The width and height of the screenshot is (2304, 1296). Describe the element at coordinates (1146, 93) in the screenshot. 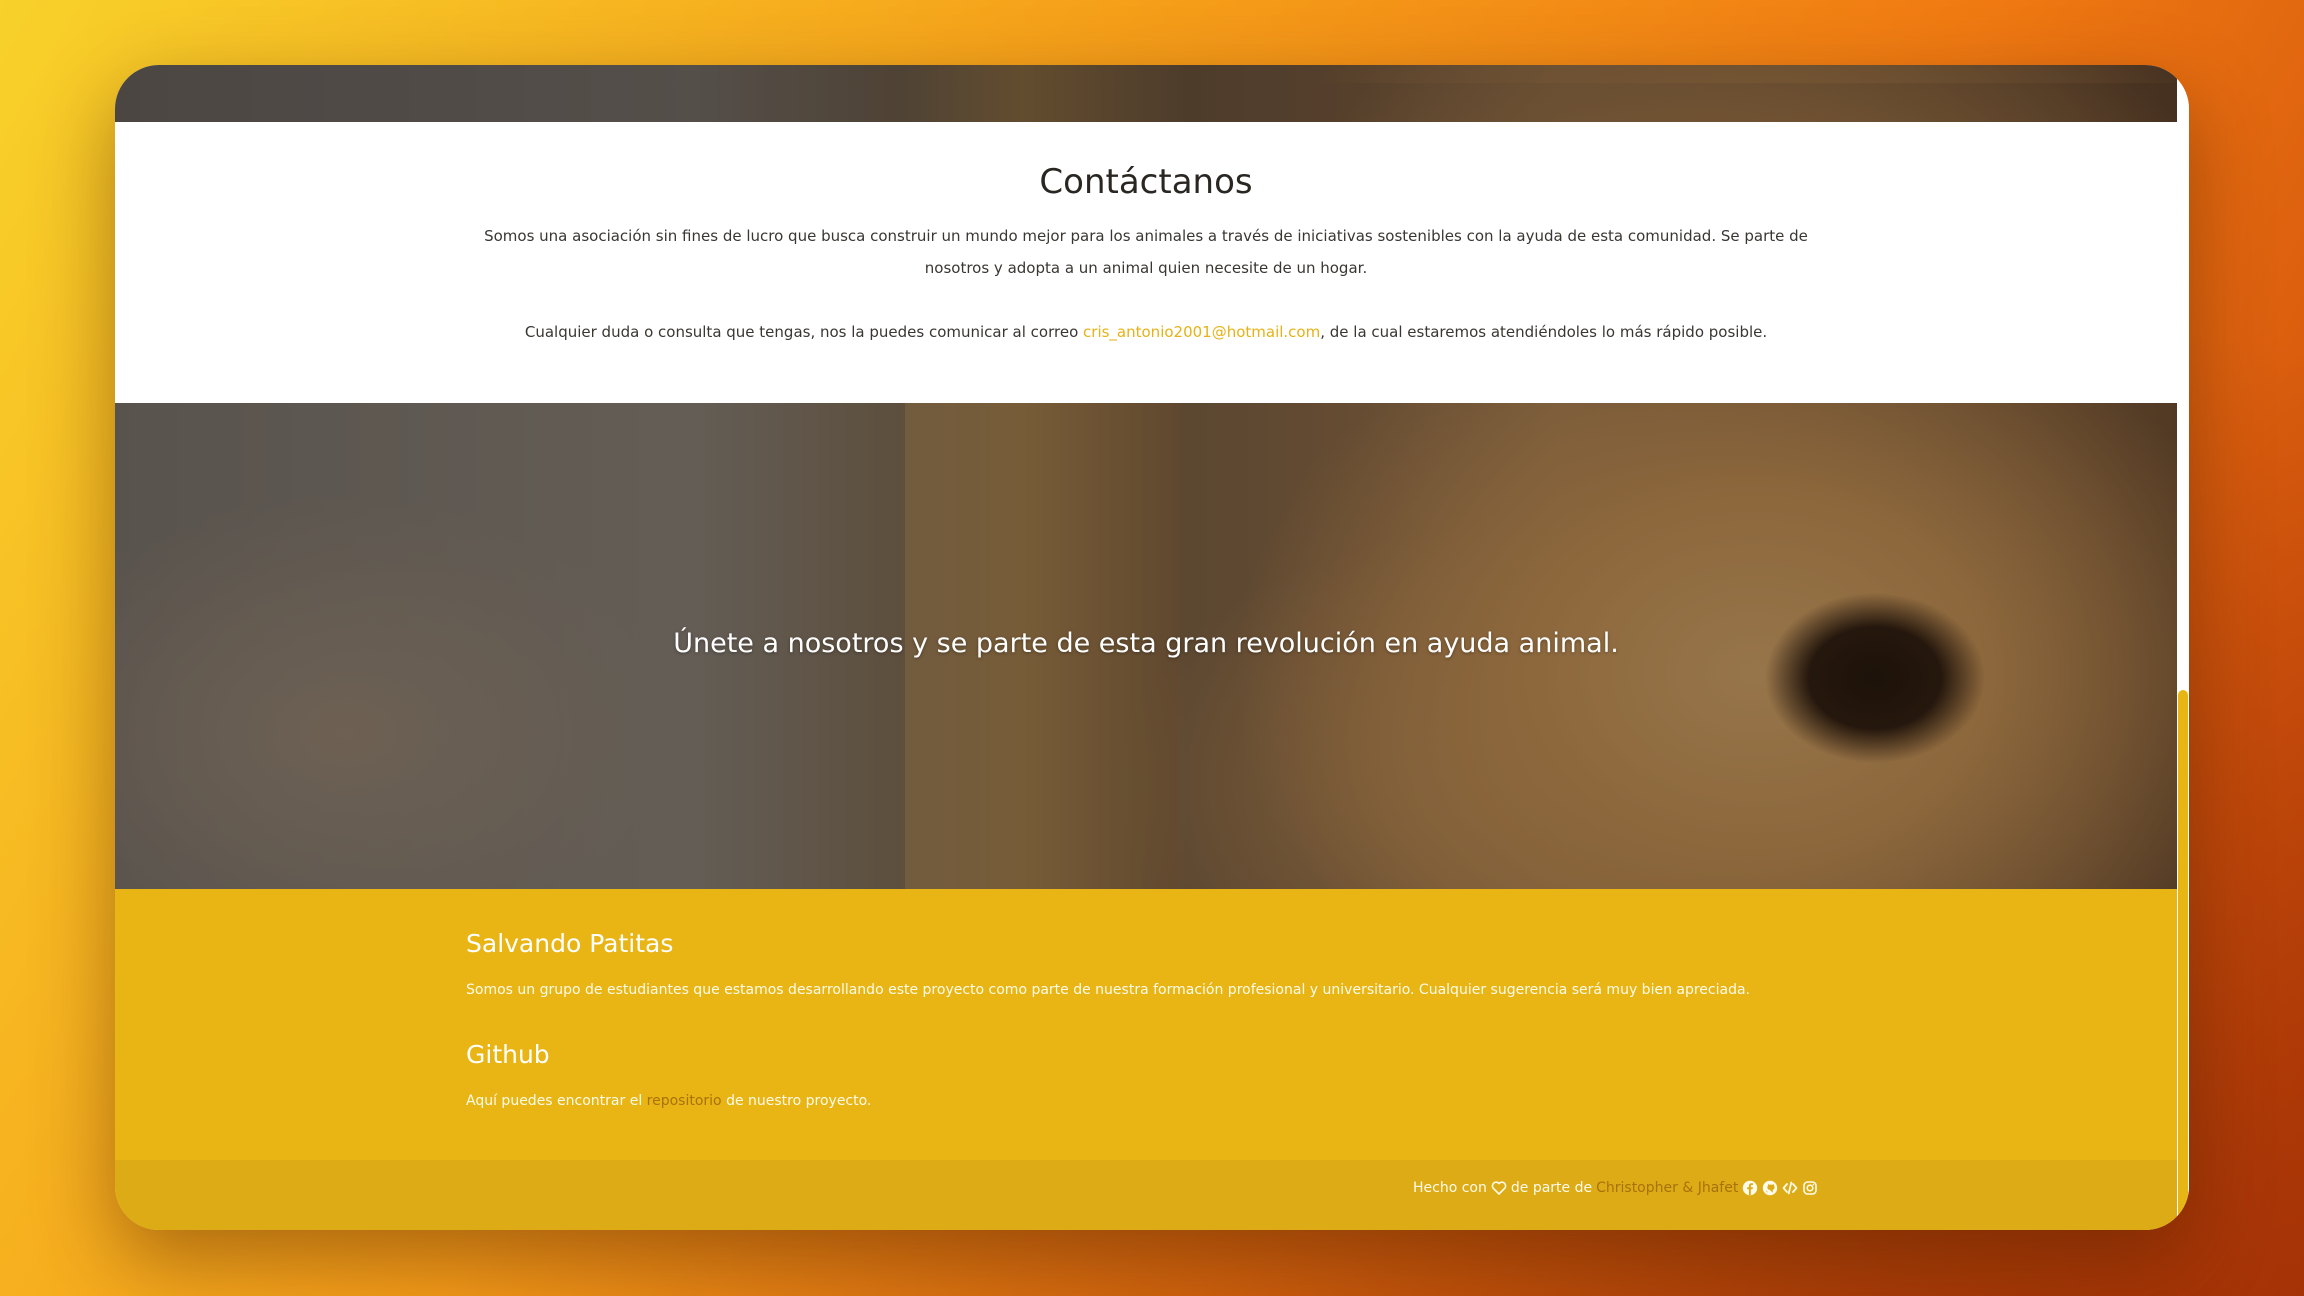

I see `top-banner-image` at that location.